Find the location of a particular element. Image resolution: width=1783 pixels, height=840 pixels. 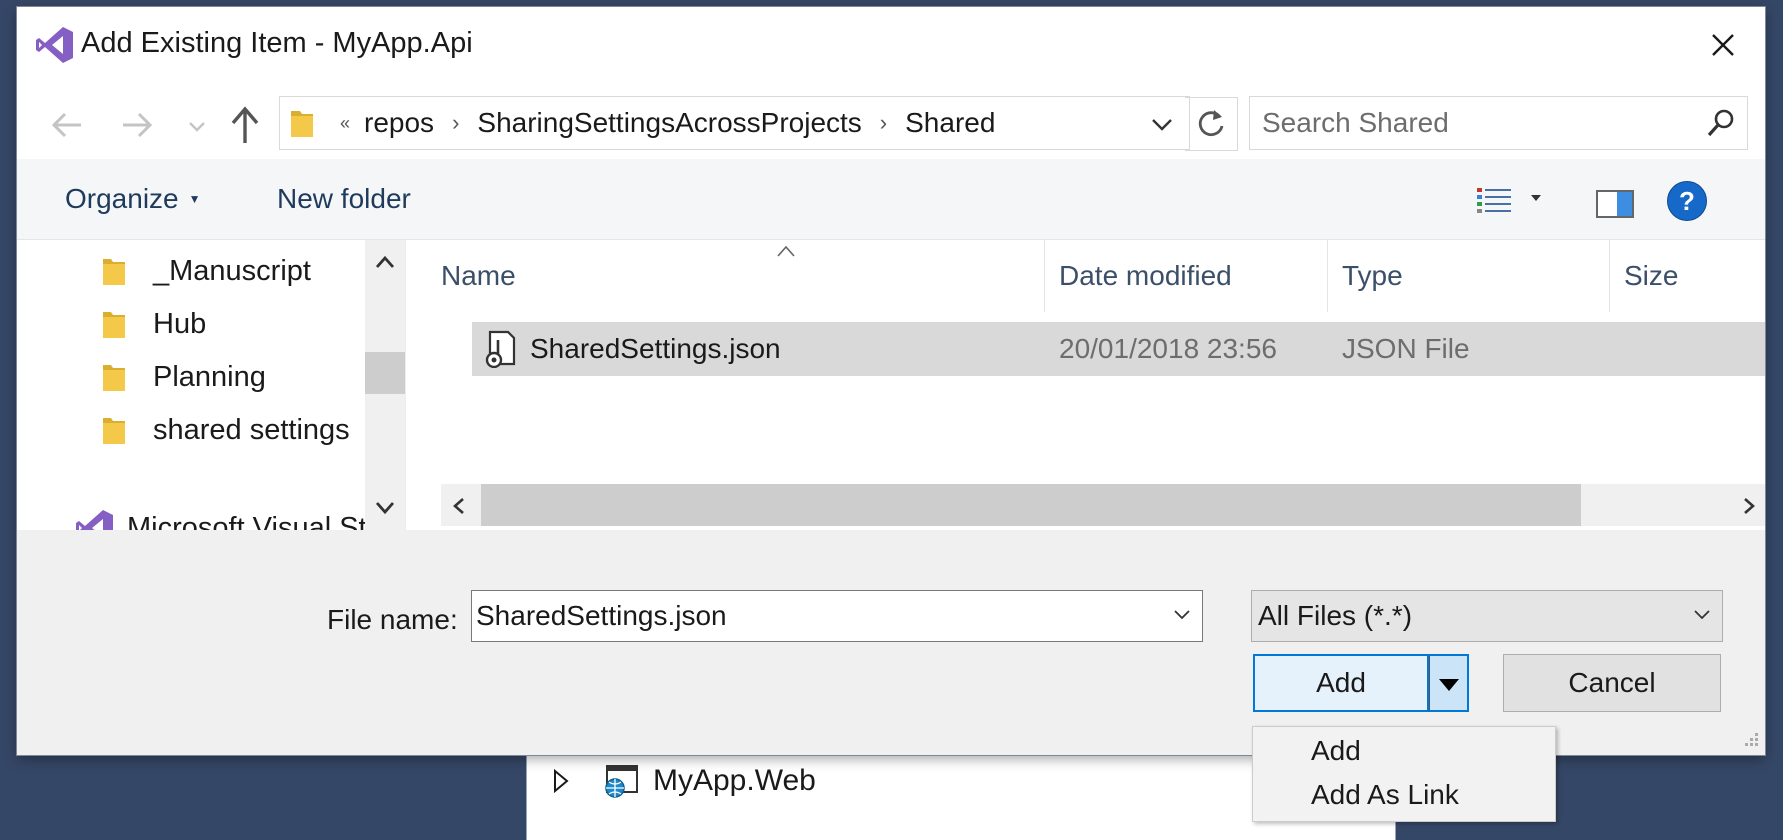

help-button: ? is located at coordinates (1687, 201).